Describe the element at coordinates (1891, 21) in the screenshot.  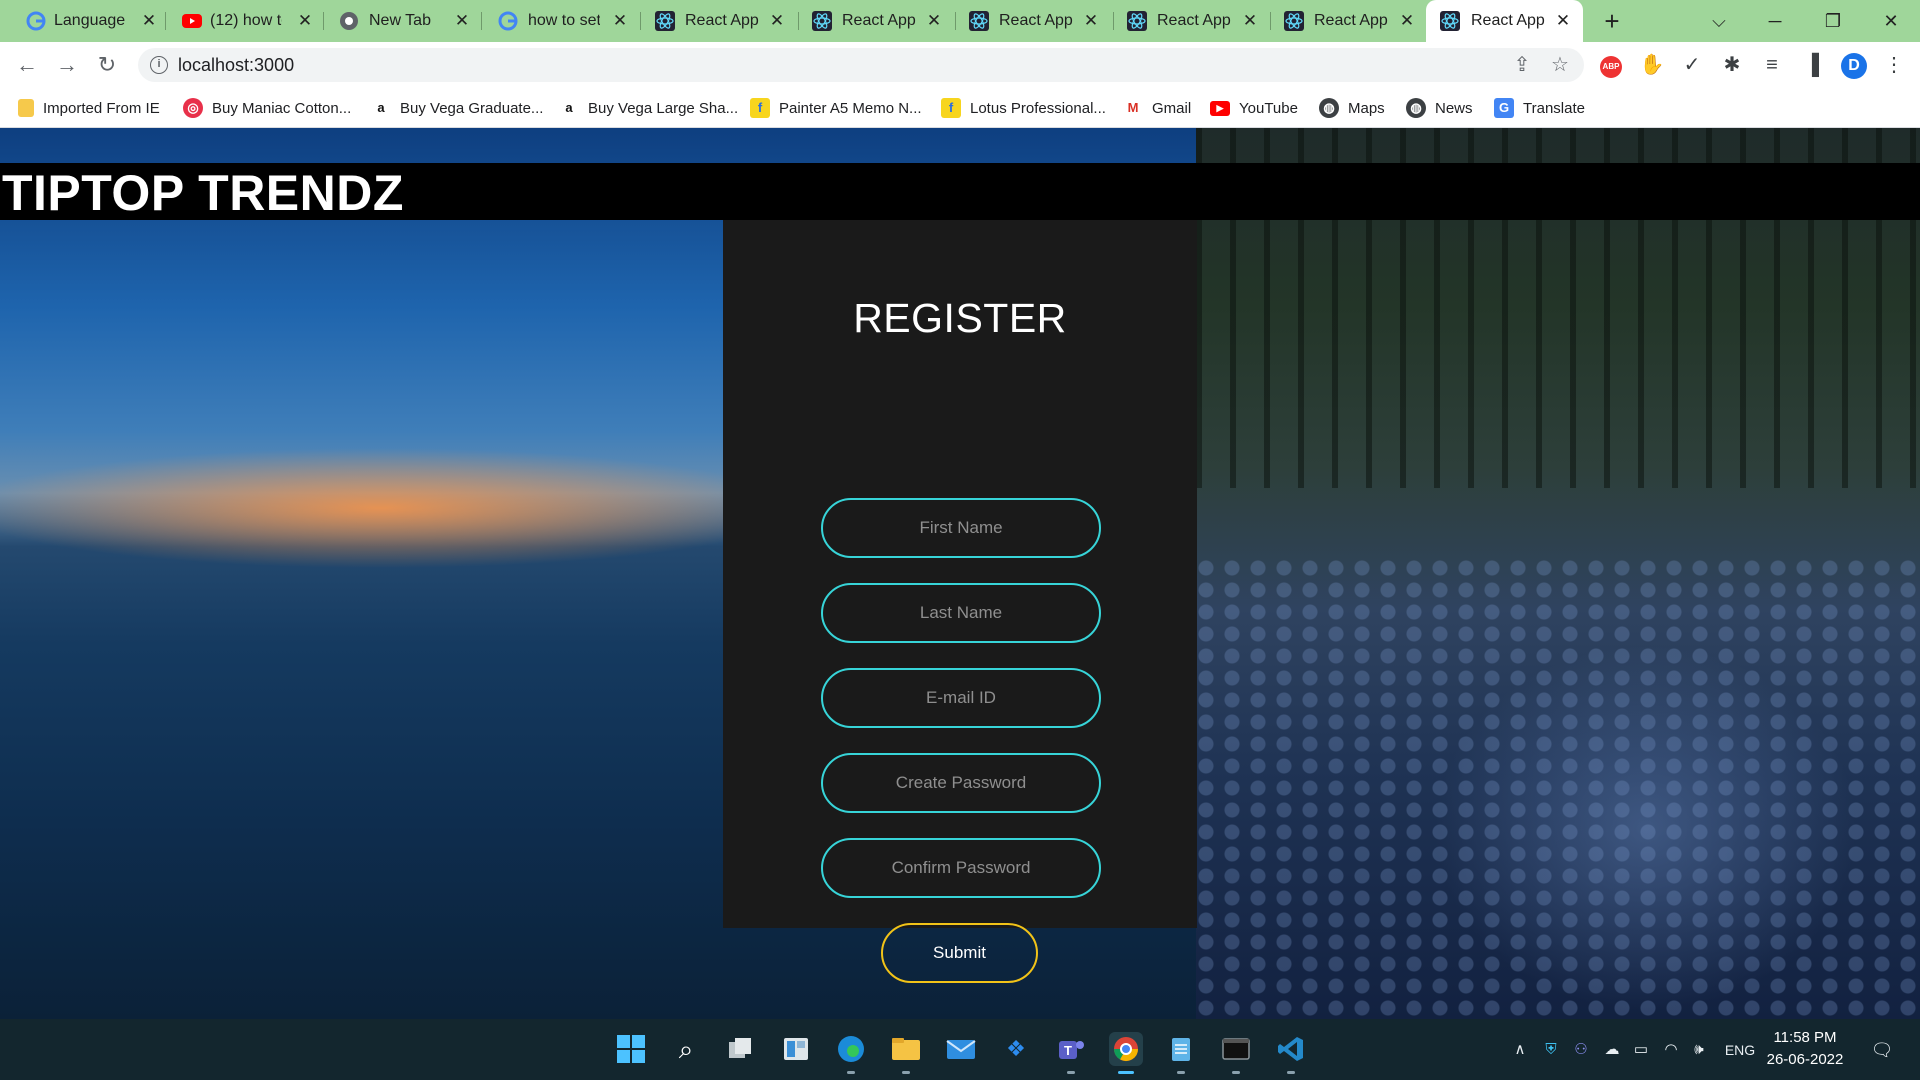
I see `window-close-icon: ✕` at that location.